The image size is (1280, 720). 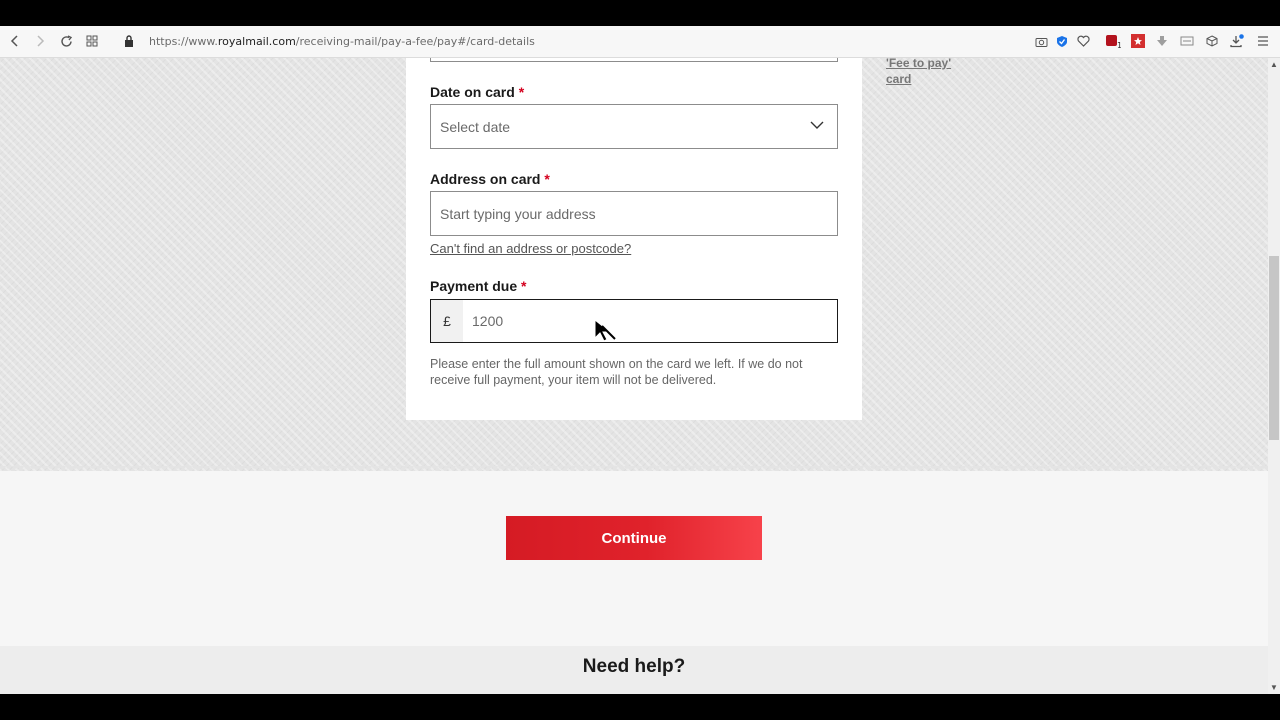 I want to click on payment-due-label-text: Payment due, so click(x=474, y=286).